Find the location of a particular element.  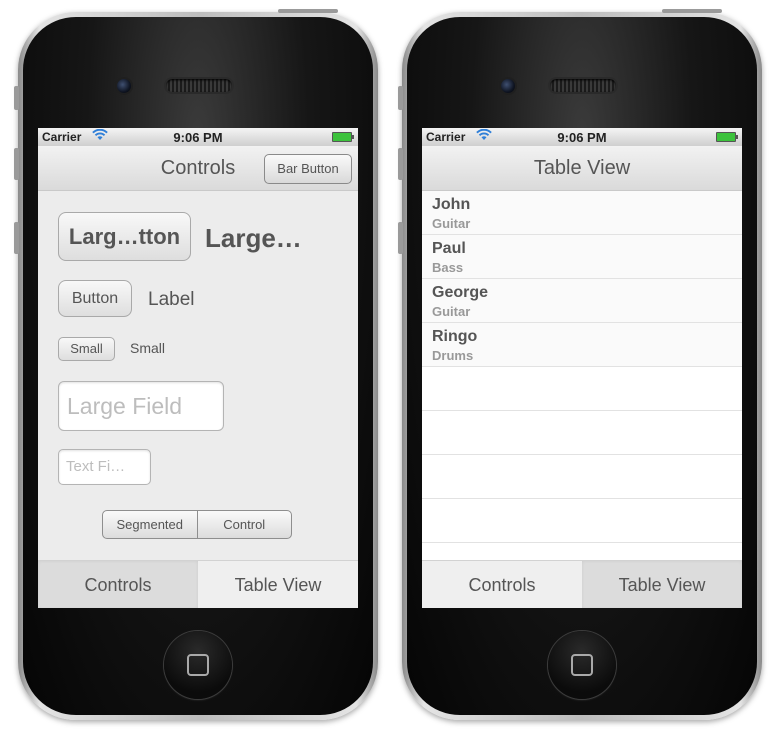

table-row: Ringo Drums is located at coordinates (582, 345).